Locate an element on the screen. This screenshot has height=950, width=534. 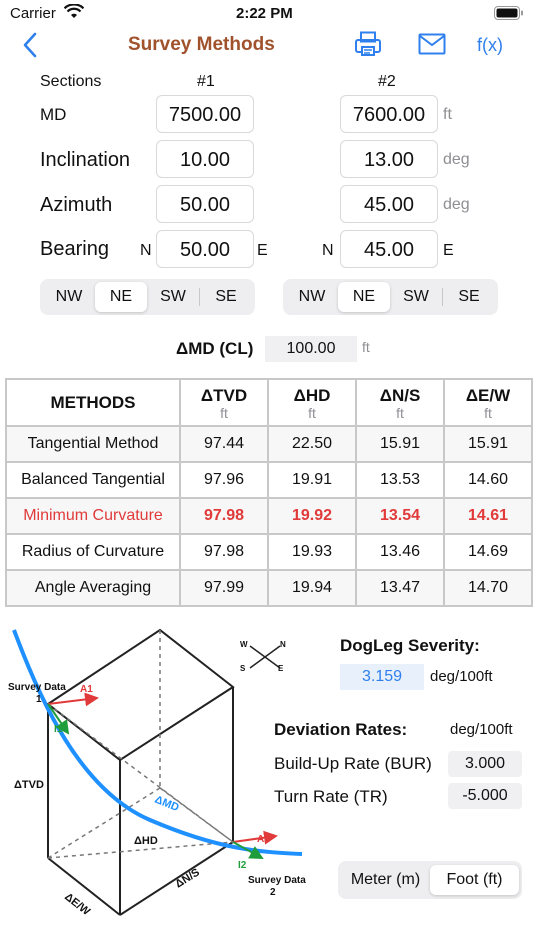
method-name: Balanced Tangential is located at coordinates (93, 480).